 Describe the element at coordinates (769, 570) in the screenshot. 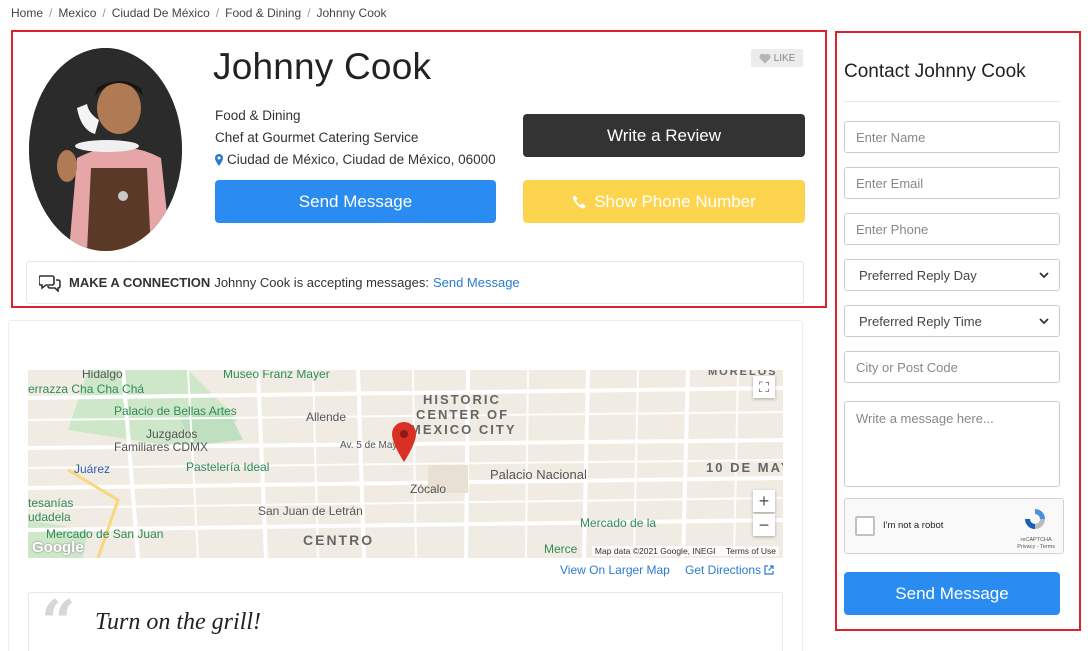

I see `external-link-icon` at that location.